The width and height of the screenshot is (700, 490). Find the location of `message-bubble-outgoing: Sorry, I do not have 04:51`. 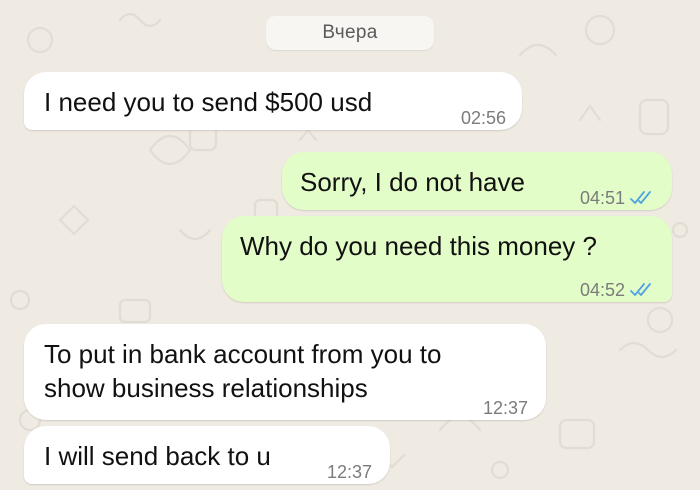

message-bubble-outgoing: Sorry, I do not have 04:51 is located at coordinates (477, 181).